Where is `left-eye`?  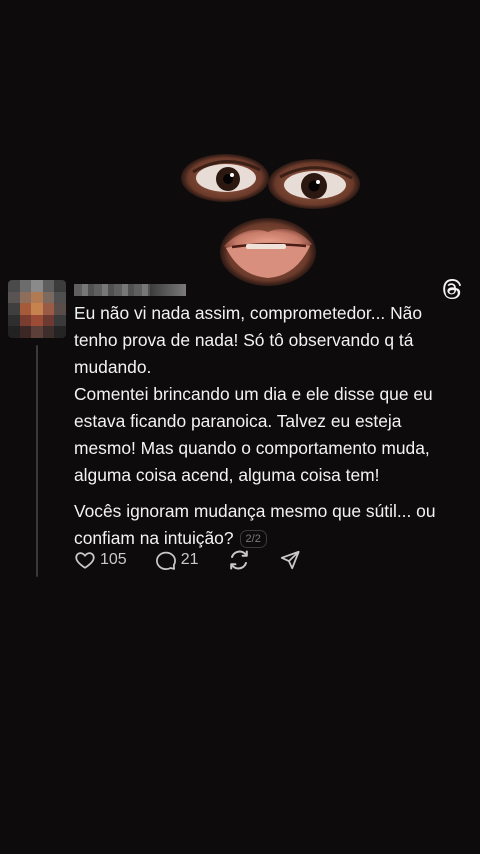
left-eye is located at coordinates (225, 178).